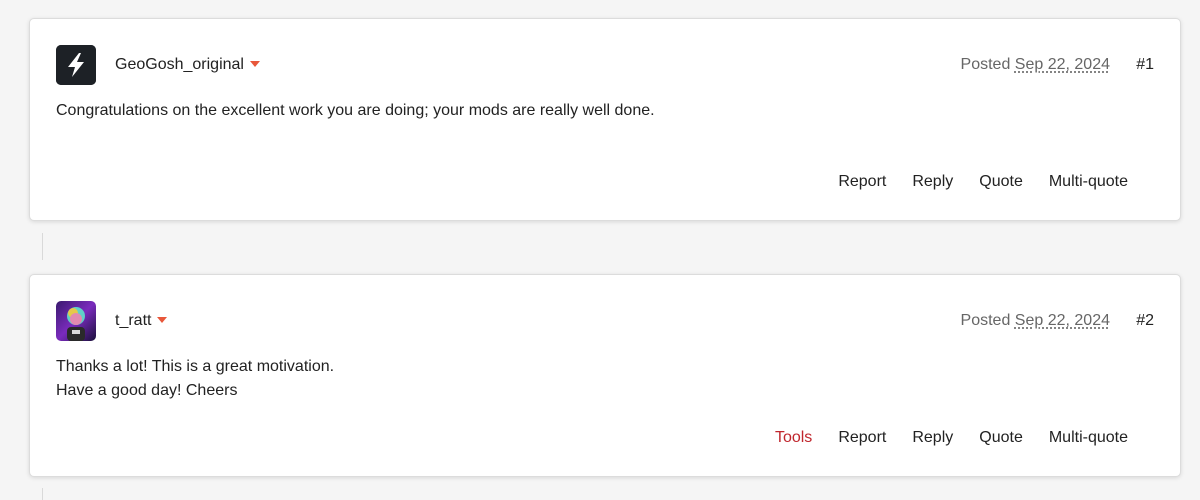  Describe the element at coordinates (1145, 65) in the screenshot. I see `post-number: #1` at that location.